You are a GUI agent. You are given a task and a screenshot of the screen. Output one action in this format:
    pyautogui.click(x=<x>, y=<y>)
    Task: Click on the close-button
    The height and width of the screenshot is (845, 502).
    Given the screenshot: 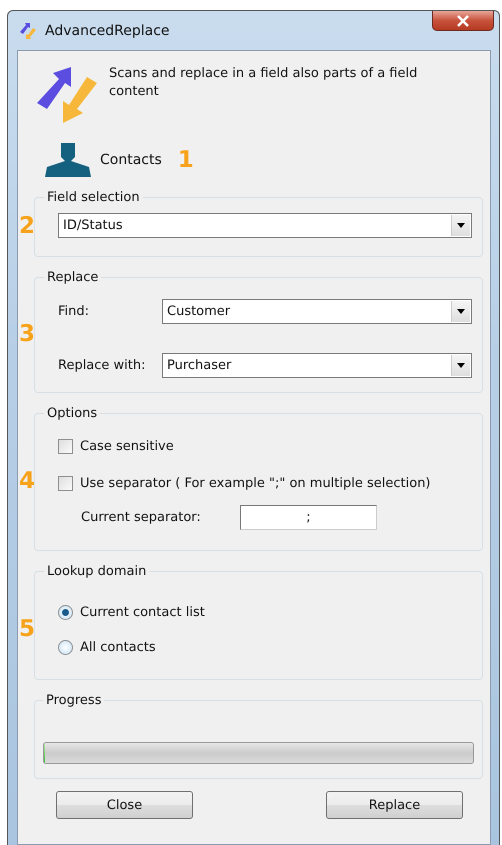 What is the action you would take?
    pyautogui.click(x=463, y=21)
    